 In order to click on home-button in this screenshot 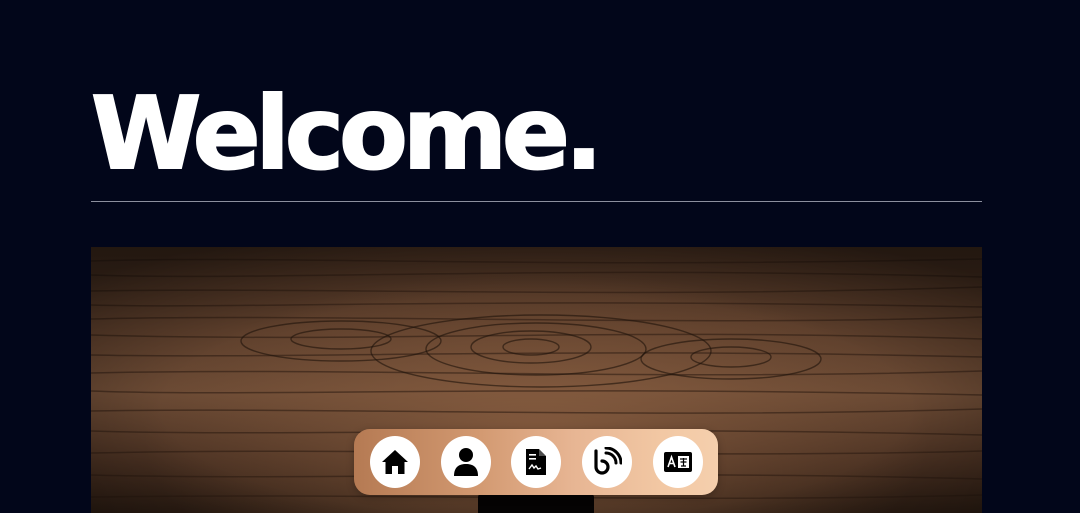, I will do `click(395, 462)`.